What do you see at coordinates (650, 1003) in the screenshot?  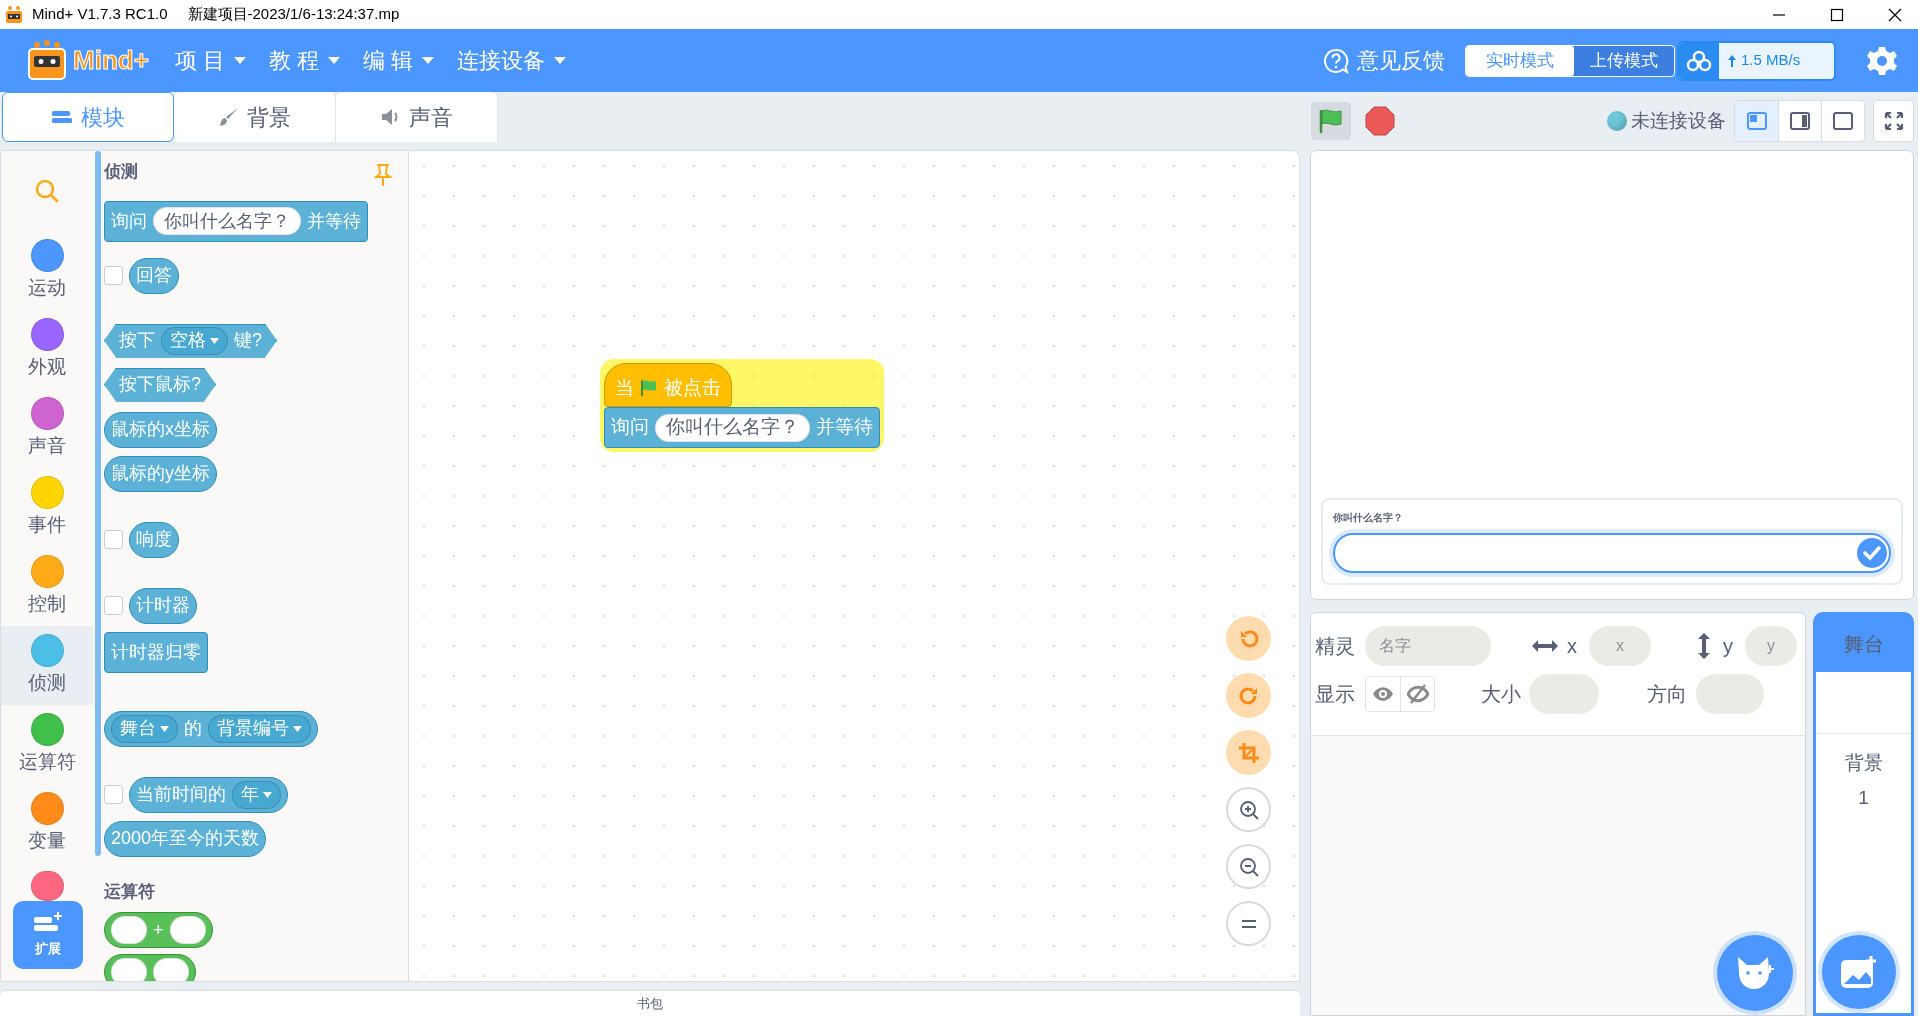 I see `backpack-label: 书包` at bounding box center [650, 1003].